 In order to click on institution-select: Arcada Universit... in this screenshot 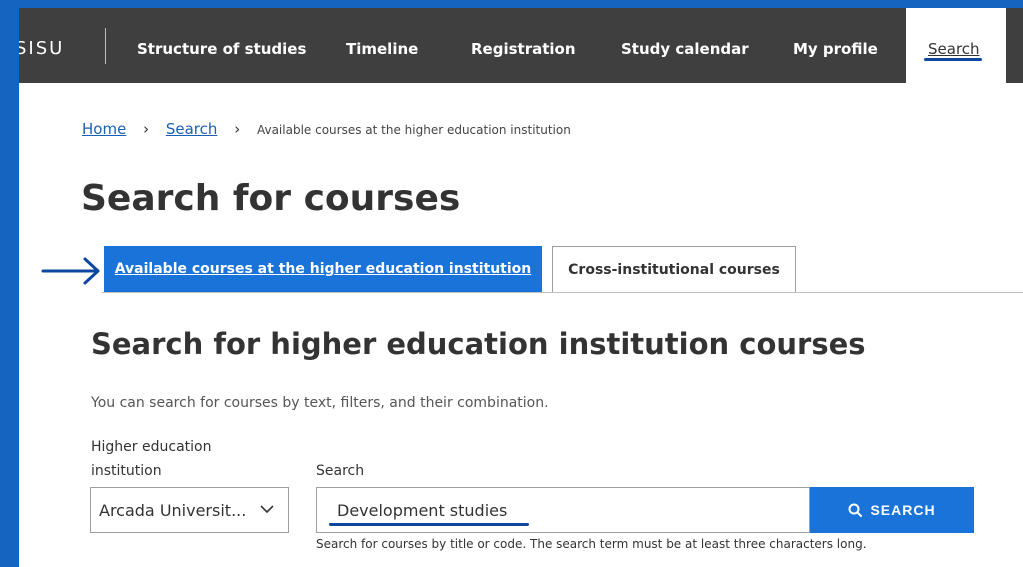, I will do `click(189, 510)`.